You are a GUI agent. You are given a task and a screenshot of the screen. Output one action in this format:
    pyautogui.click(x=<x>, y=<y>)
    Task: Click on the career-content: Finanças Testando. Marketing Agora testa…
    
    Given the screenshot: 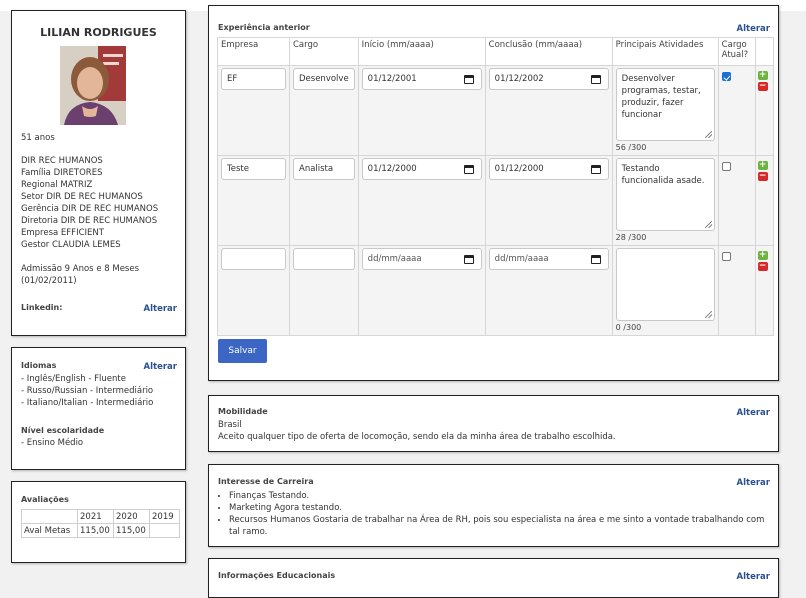 What is the action you would take?
    pyautogui.click(x=495, y=514)
    